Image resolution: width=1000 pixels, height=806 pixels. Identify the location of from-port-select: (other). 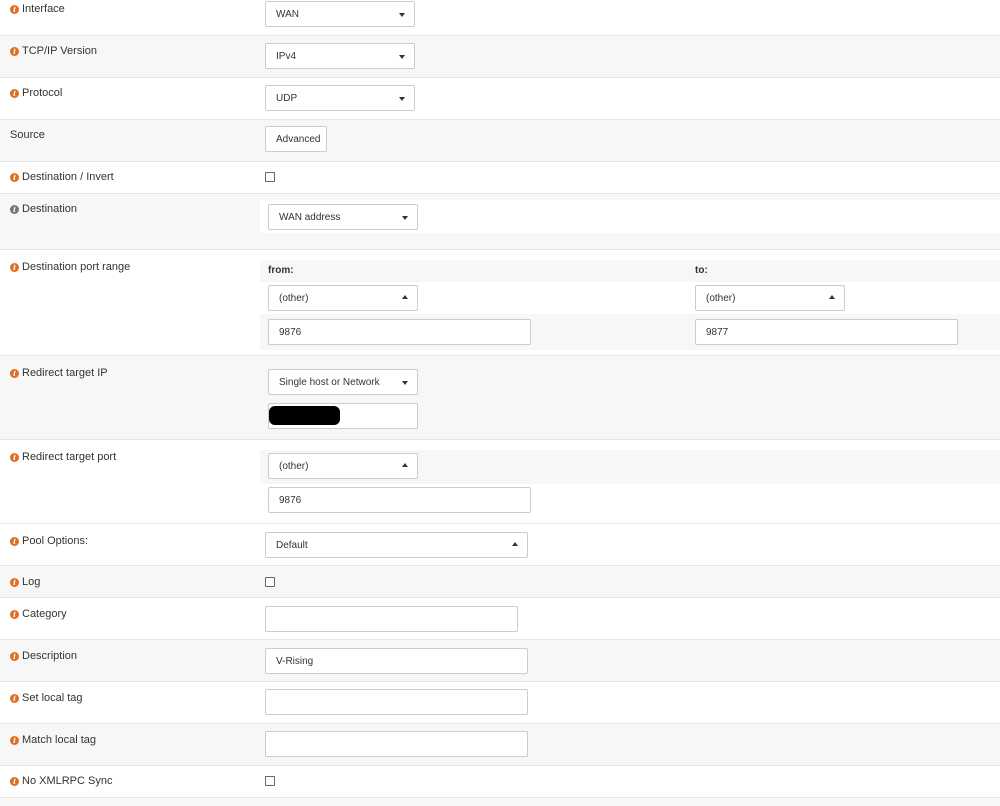
(343, 298).